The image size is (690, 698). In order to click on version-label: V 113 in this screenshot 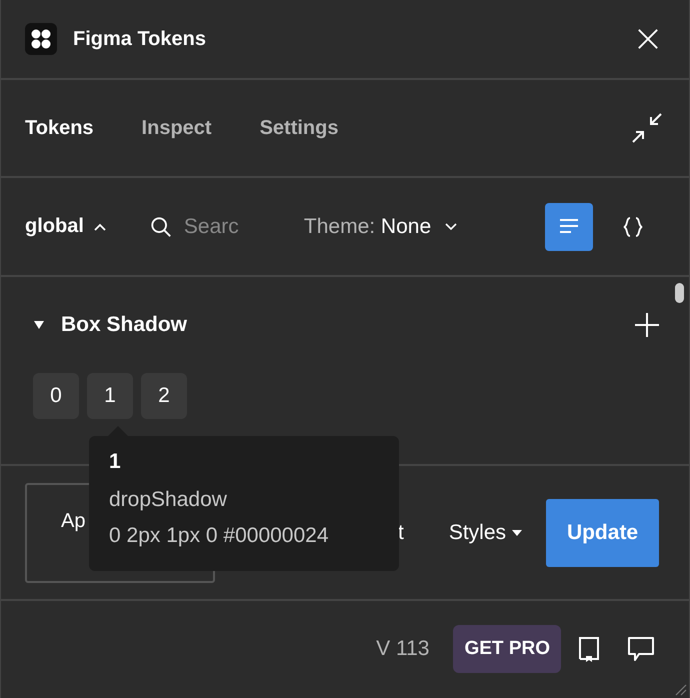, I will do `click(403, 649)`.